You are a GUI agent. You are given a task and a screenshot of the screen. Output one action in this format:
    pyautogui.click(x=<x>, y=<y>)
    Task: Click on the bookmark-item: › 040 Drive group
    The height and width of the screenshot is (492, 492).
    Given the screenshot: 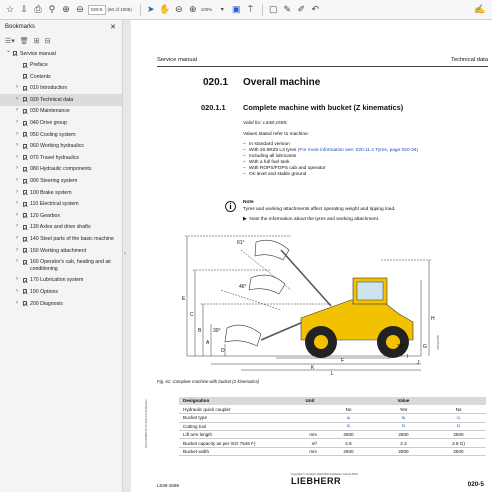 What is the action you would take?
    pyautogui.click(x=61, y=124)
    